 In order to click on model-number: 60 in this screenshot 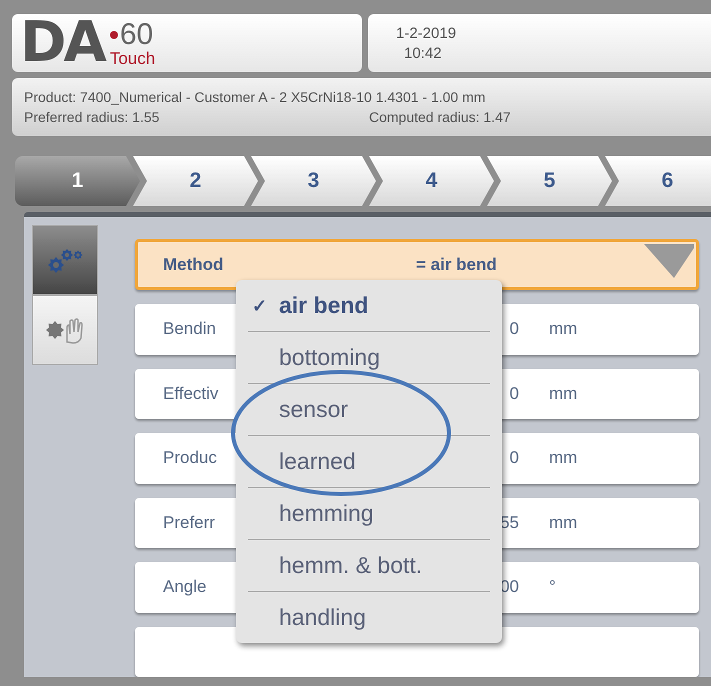, I will do `click(137, 35)`.